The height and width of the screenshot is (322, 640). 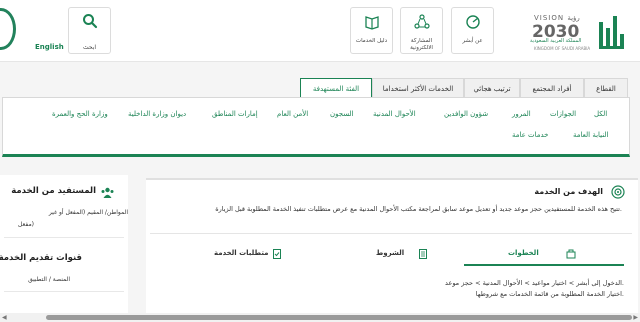 I want to click on participation-icon, so click(x=422, y=21).